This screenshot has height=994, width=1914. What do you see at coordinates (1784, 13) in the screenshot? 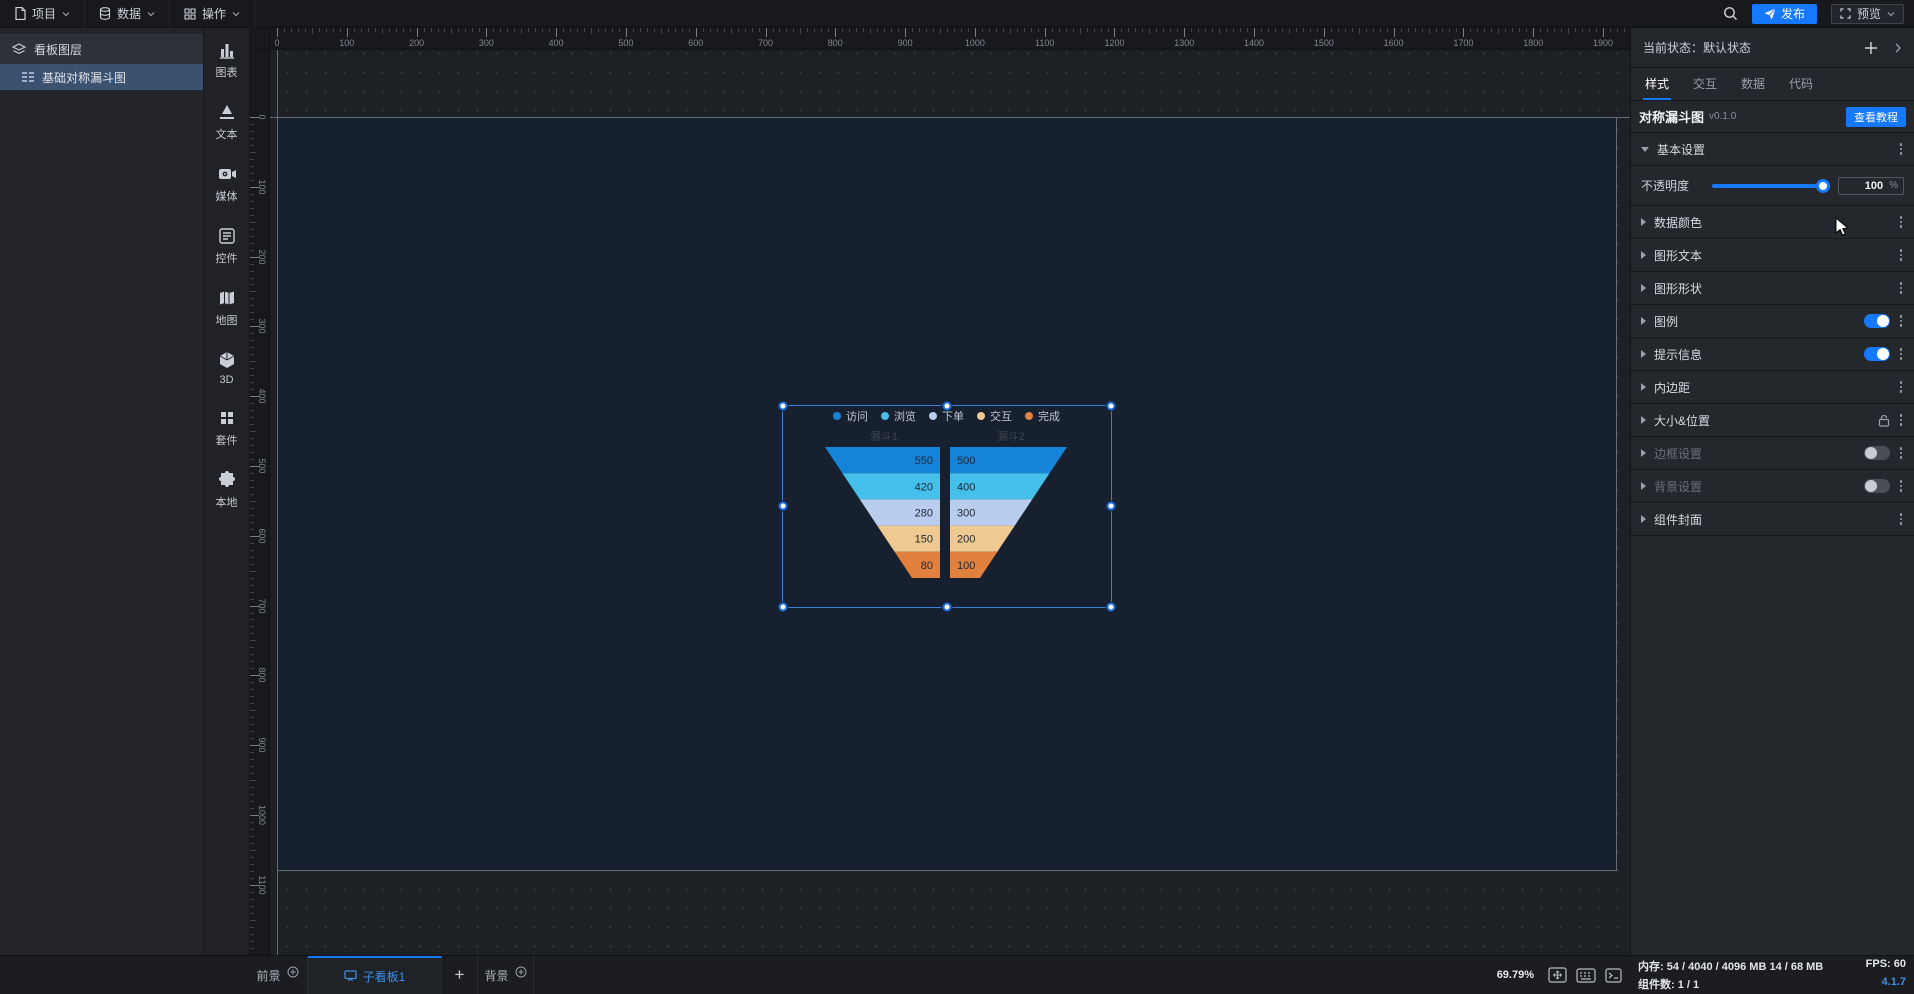
I see `publish-button: 发布` at bounding box center [1784, 13].